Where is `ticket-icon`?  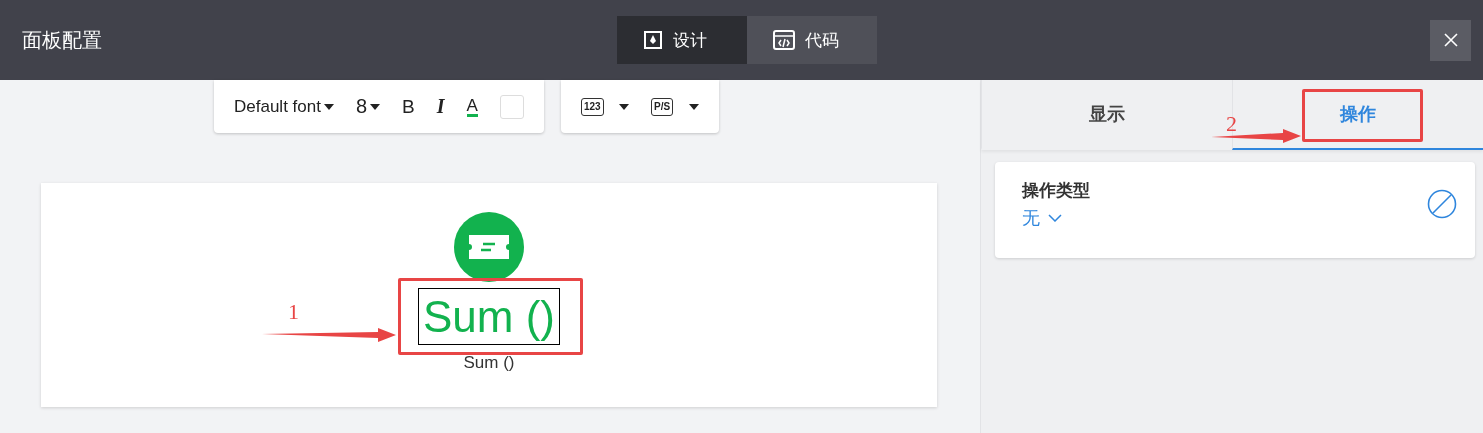 ticket-icon is located at coordinates (489, 247).